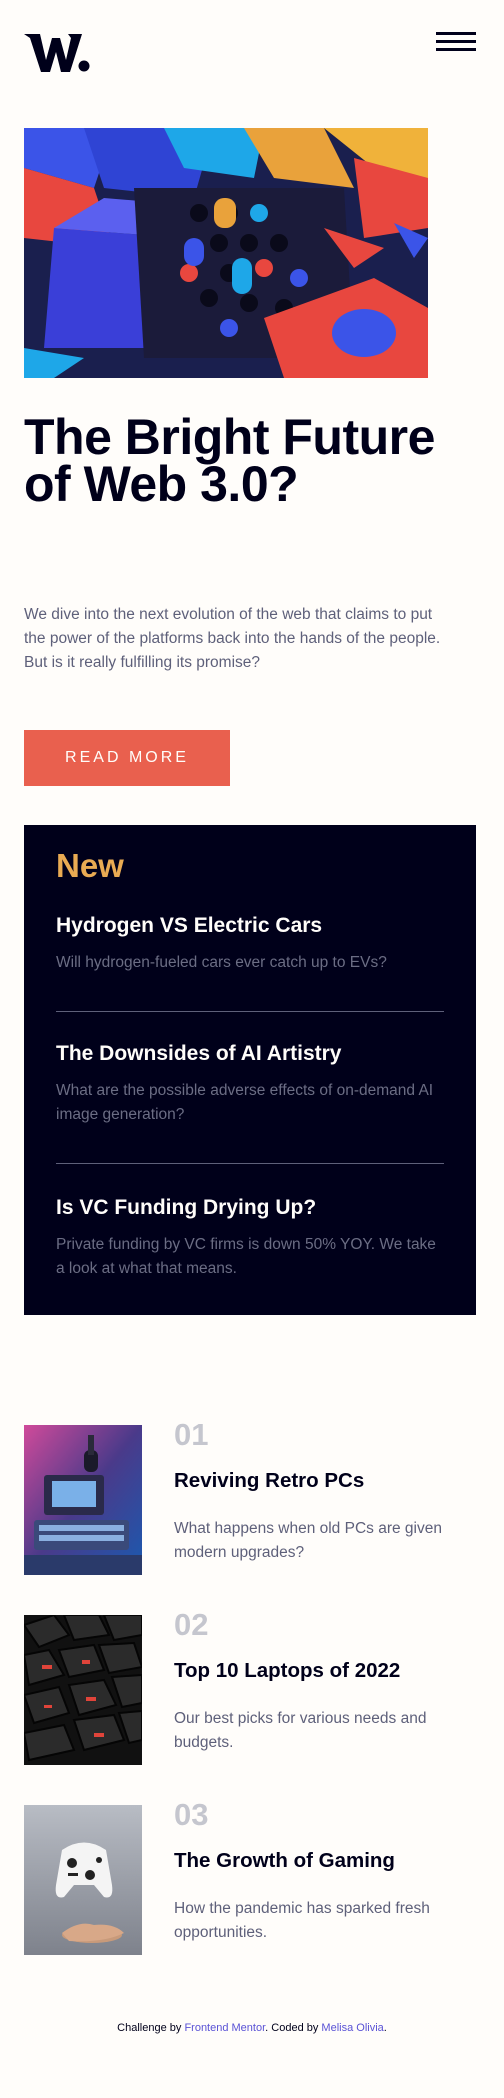 The image size is (504, 2098). What do you see at coordinates (224, 2028) in the screenshot?
I see `frontend-mentor-link: Frontend Mentor` at bounding box center [224, 2028].